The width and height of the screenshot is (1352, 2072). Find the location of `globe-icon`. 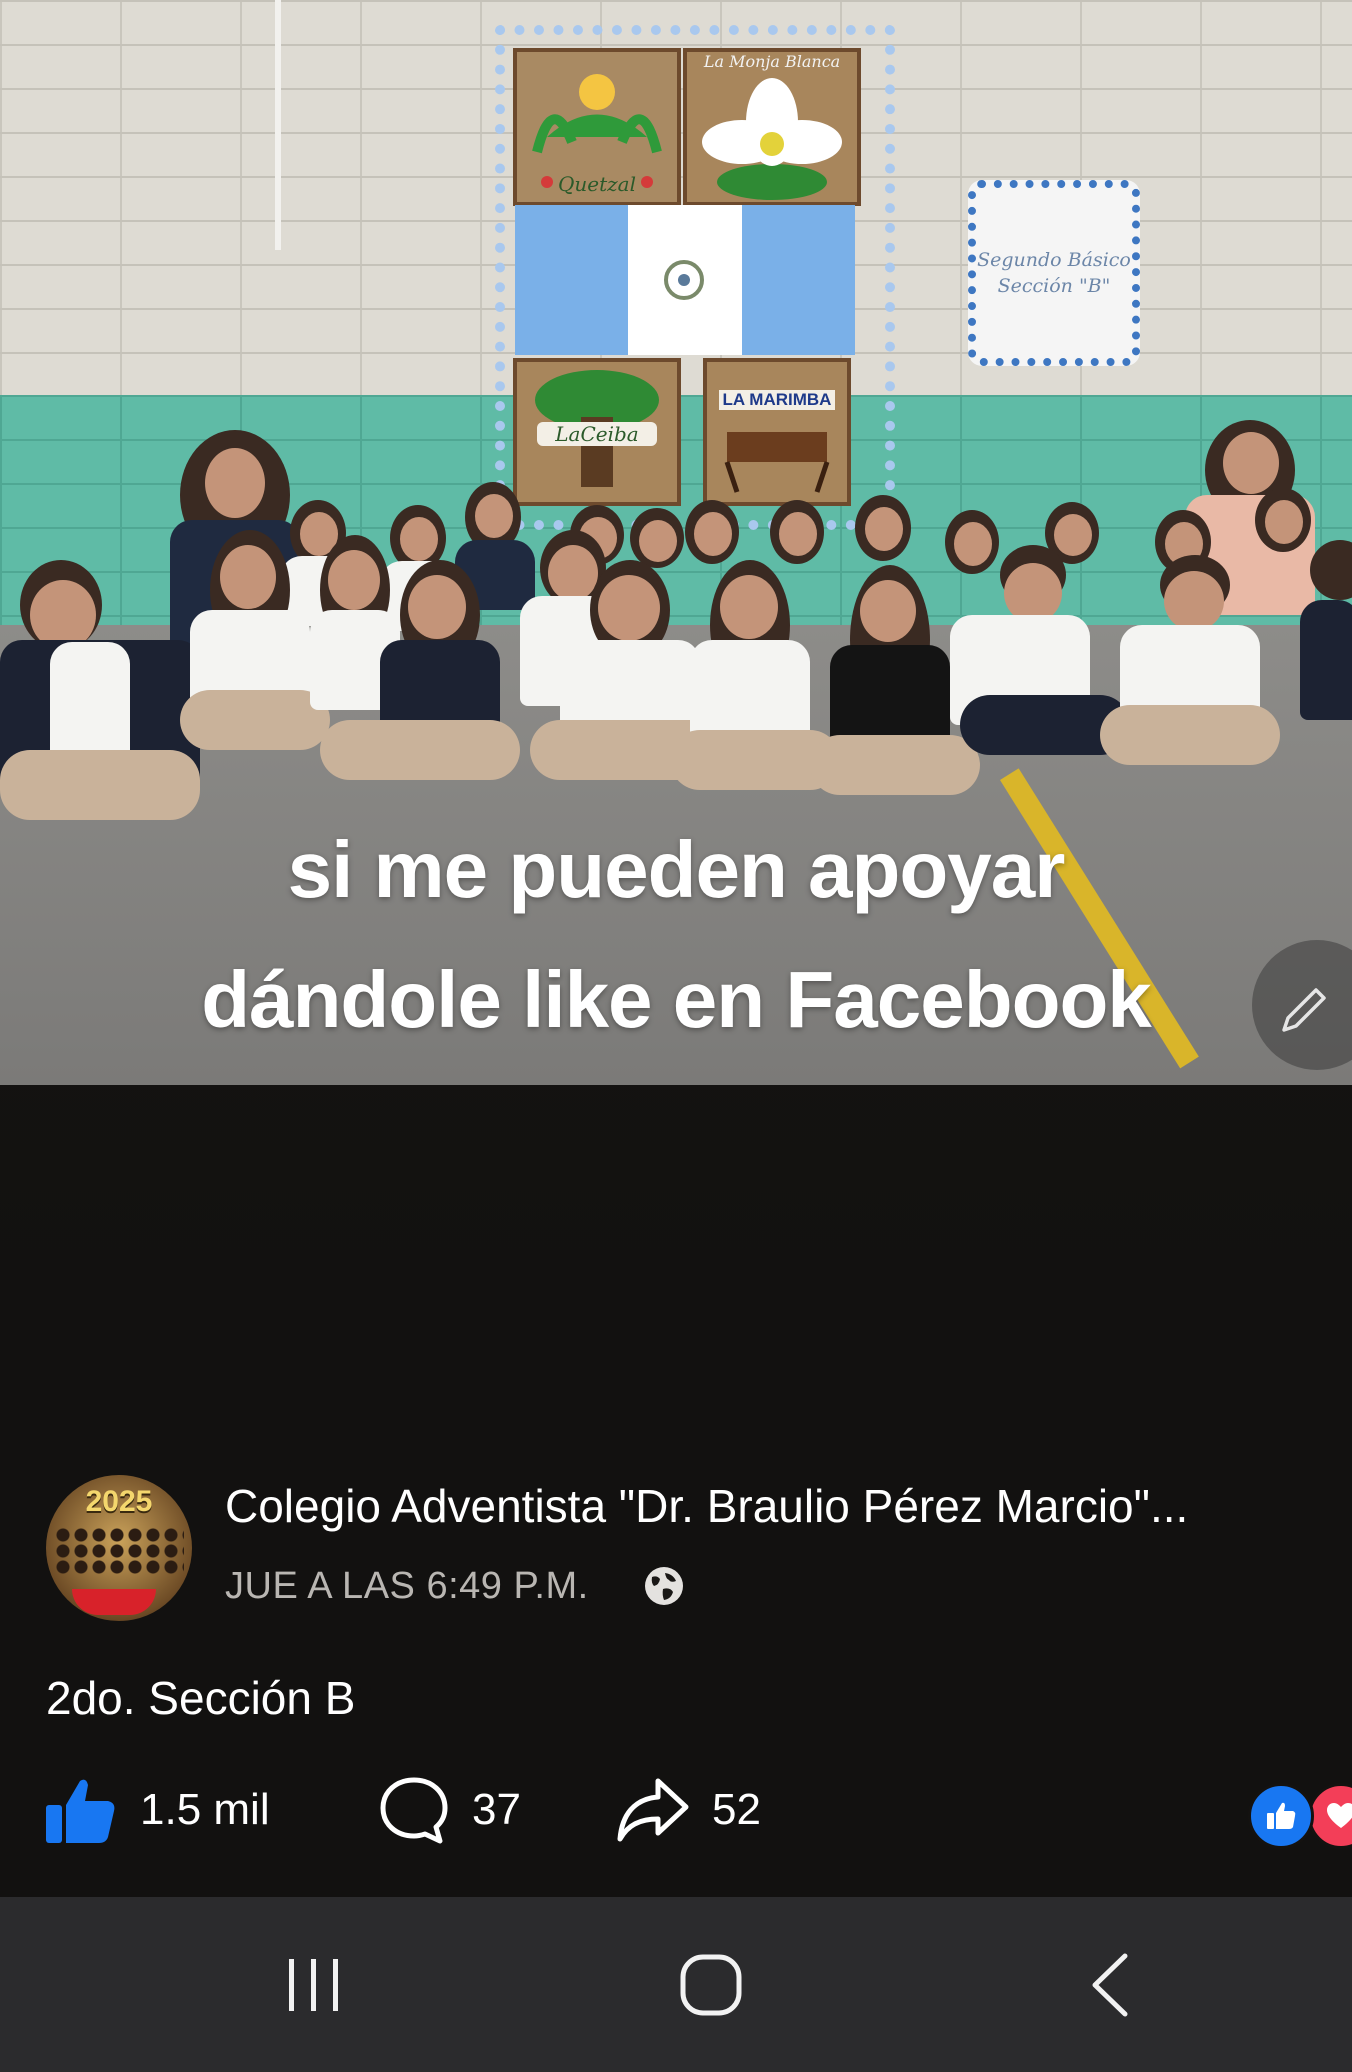

globe-icon is located at coordinates (664, 1586).